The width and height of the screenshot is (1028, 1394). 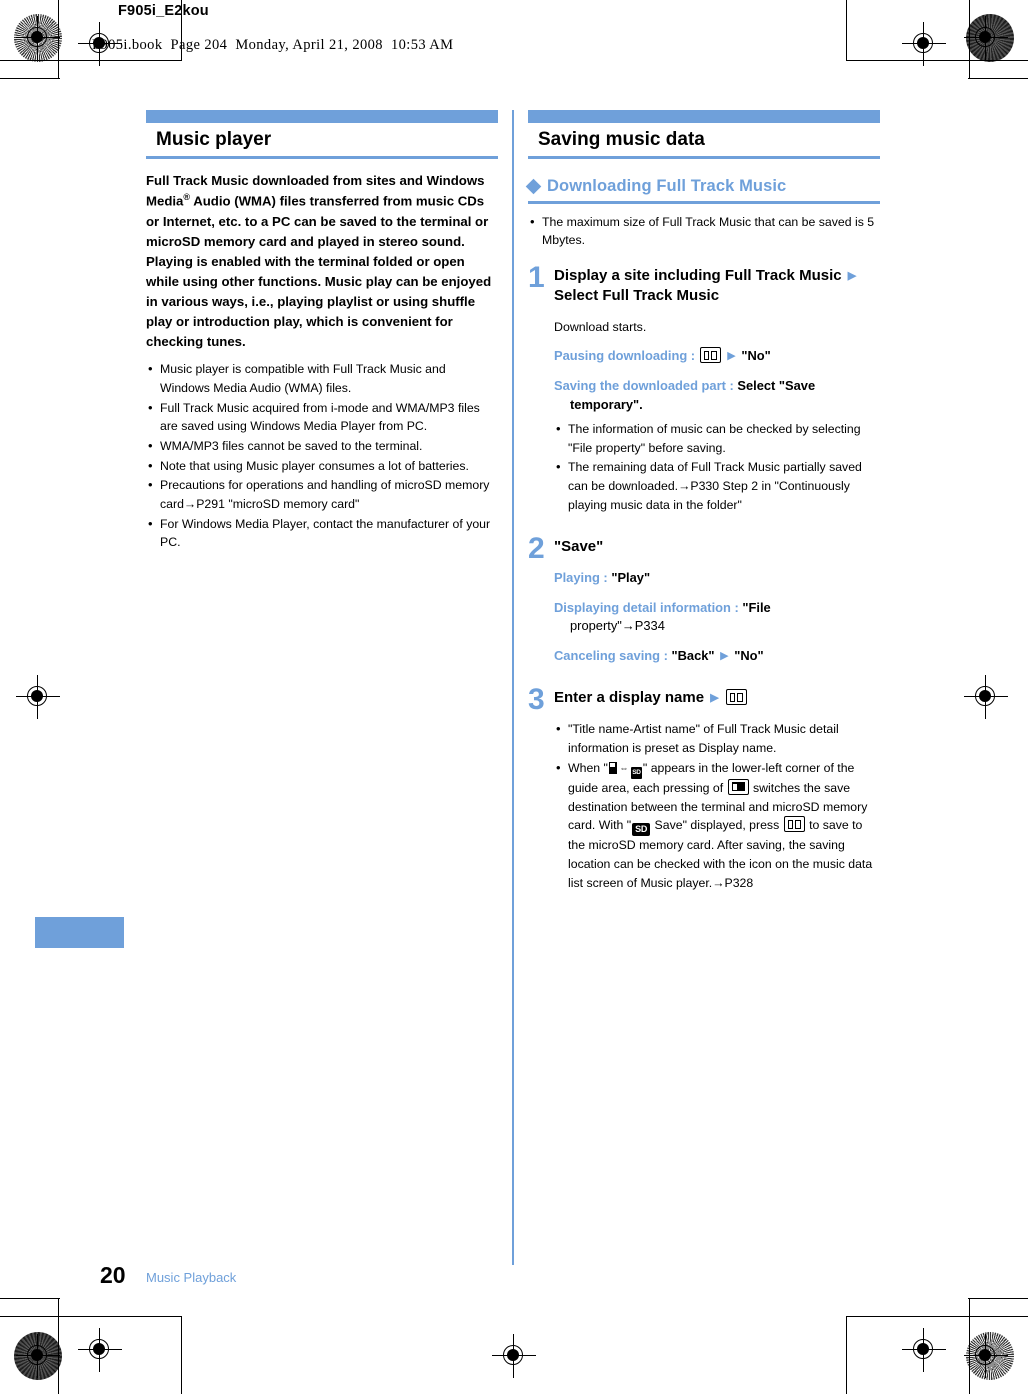 I want to click on trim-line-bottom-left-h2, so click(x=30, y=1298).